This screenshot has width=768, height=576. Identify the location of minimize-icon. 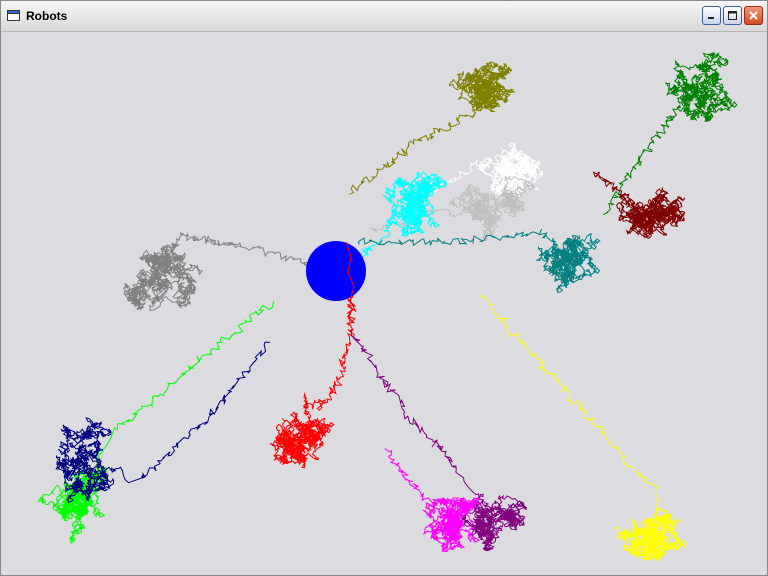
(711, 18).